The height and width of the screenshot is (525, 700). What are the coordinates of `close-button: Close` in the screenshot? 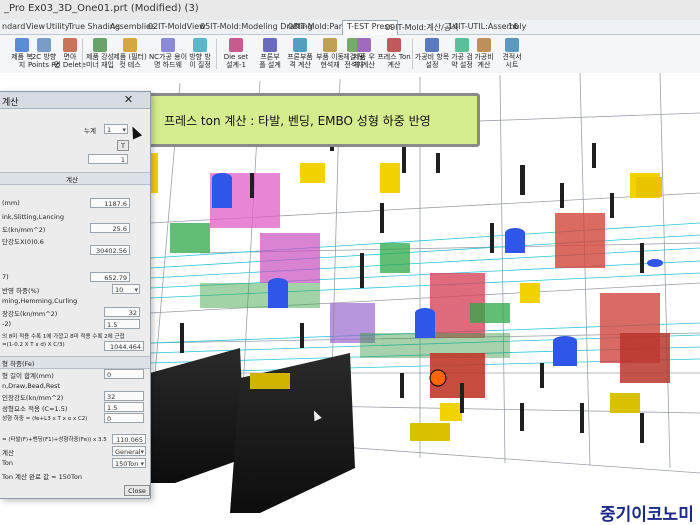 It's located at (137, 490).